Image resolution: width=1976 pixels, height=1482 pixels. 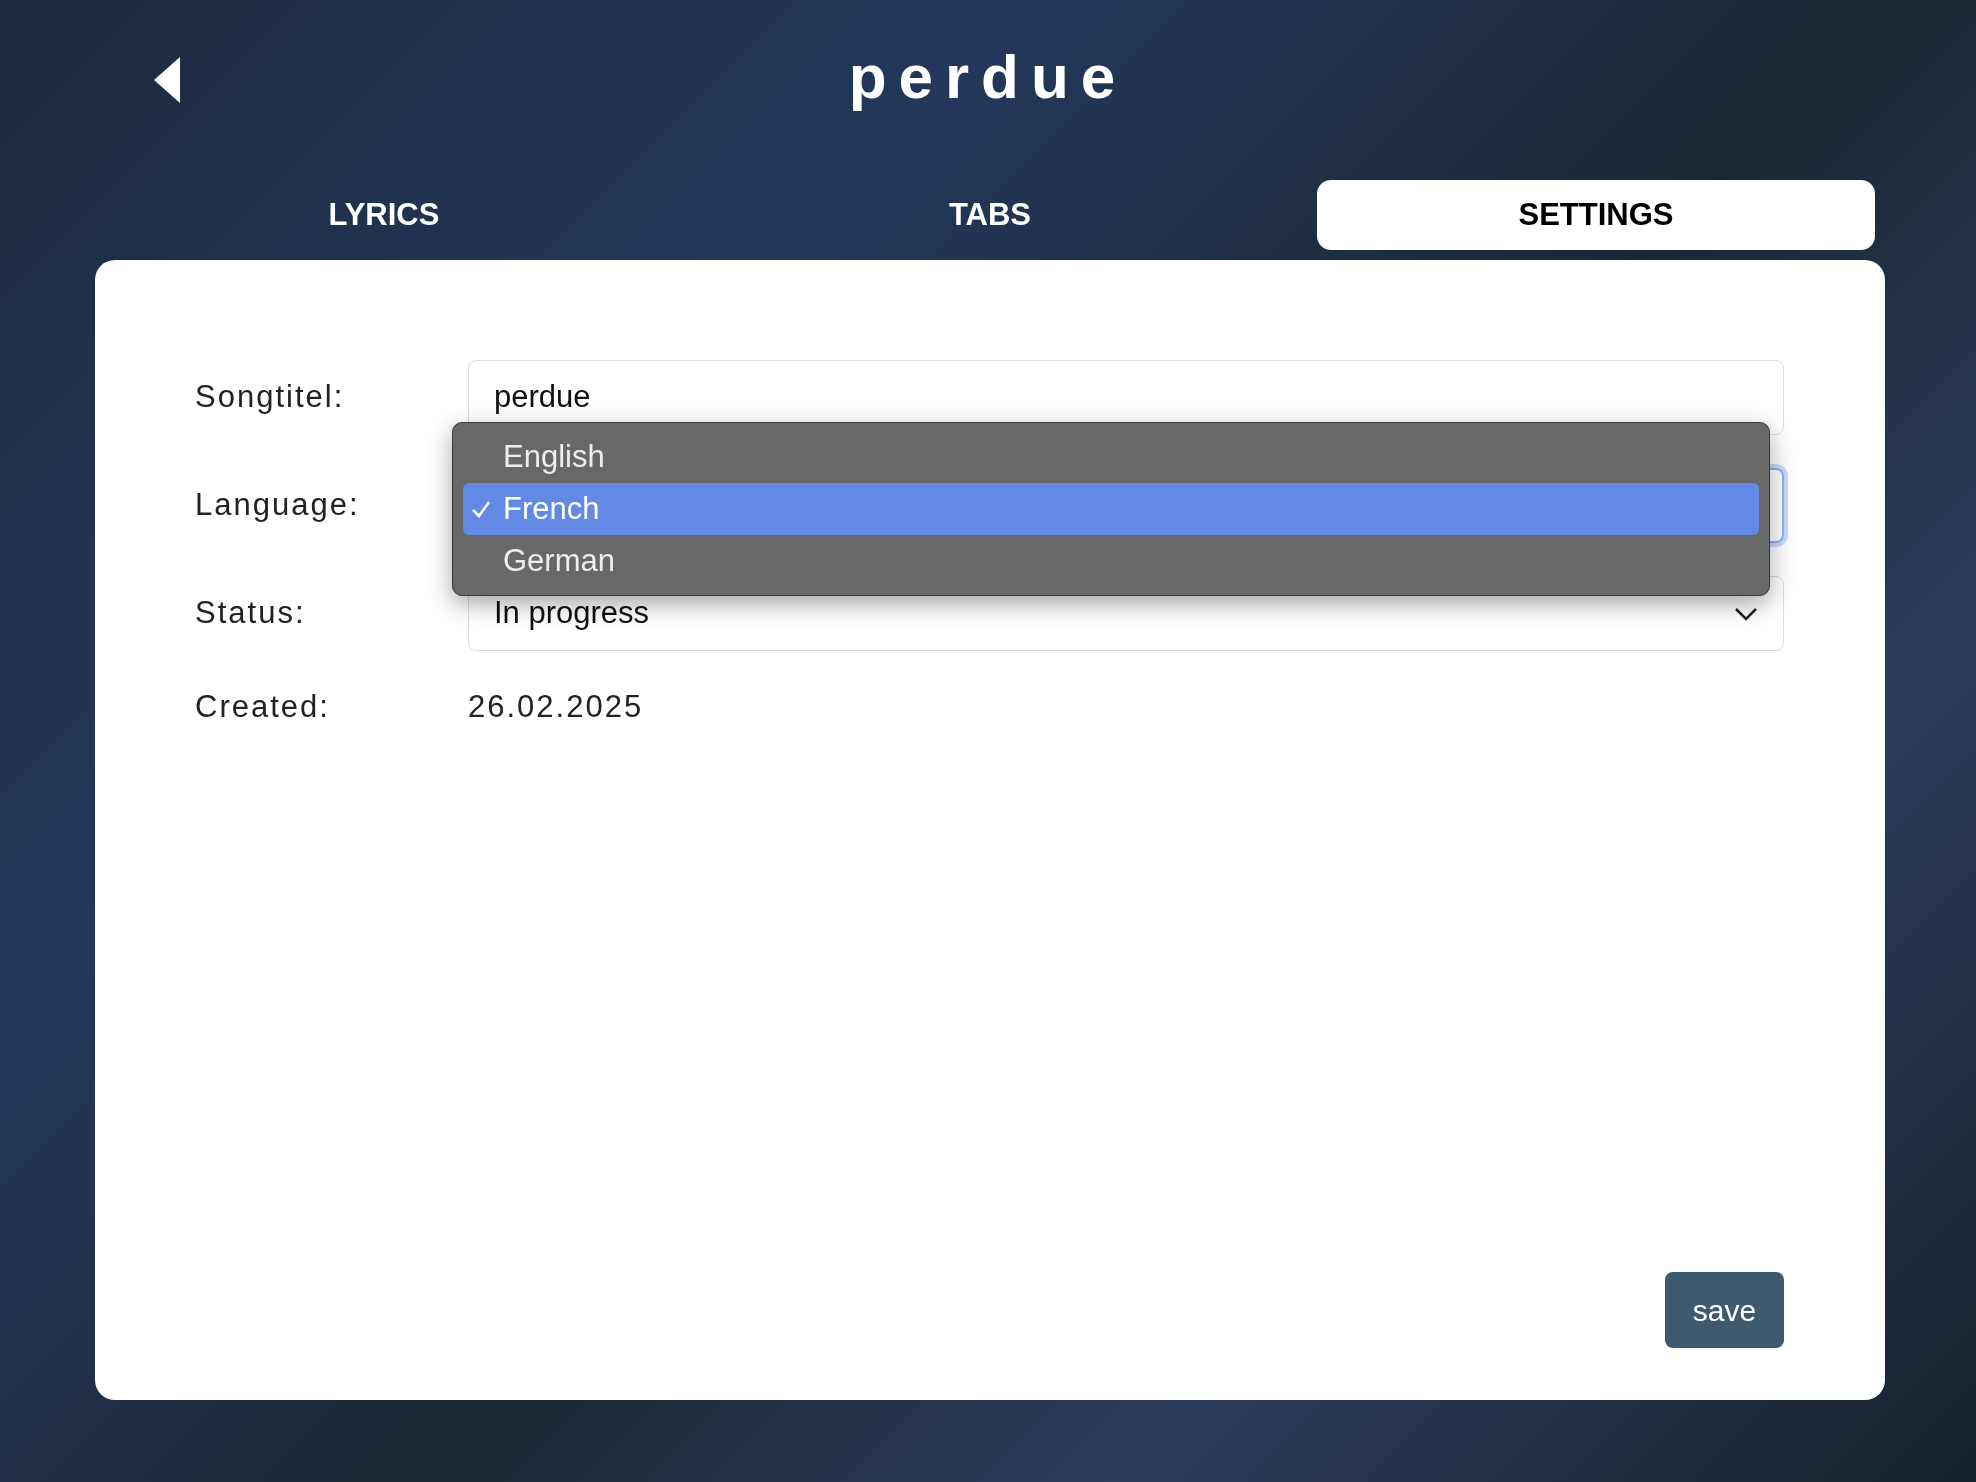 I want to click on field-label: Created:, so click(x=263, y=707).